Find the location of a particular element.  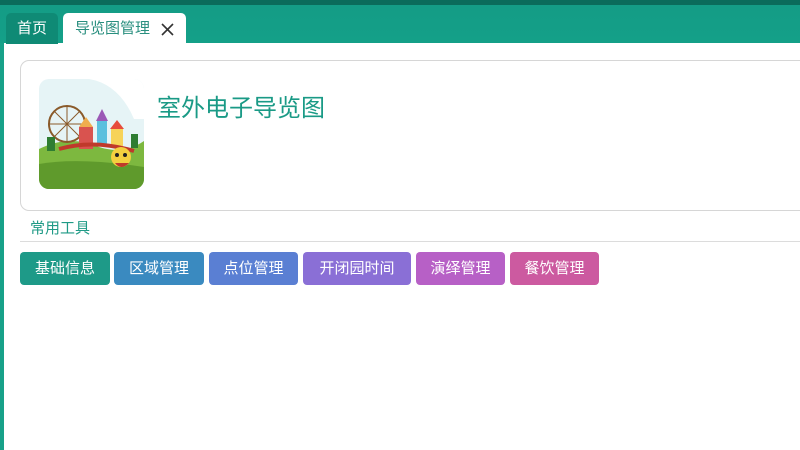

tab-guide-map-management: 导览图管理 is located at coordinates (124, 28).